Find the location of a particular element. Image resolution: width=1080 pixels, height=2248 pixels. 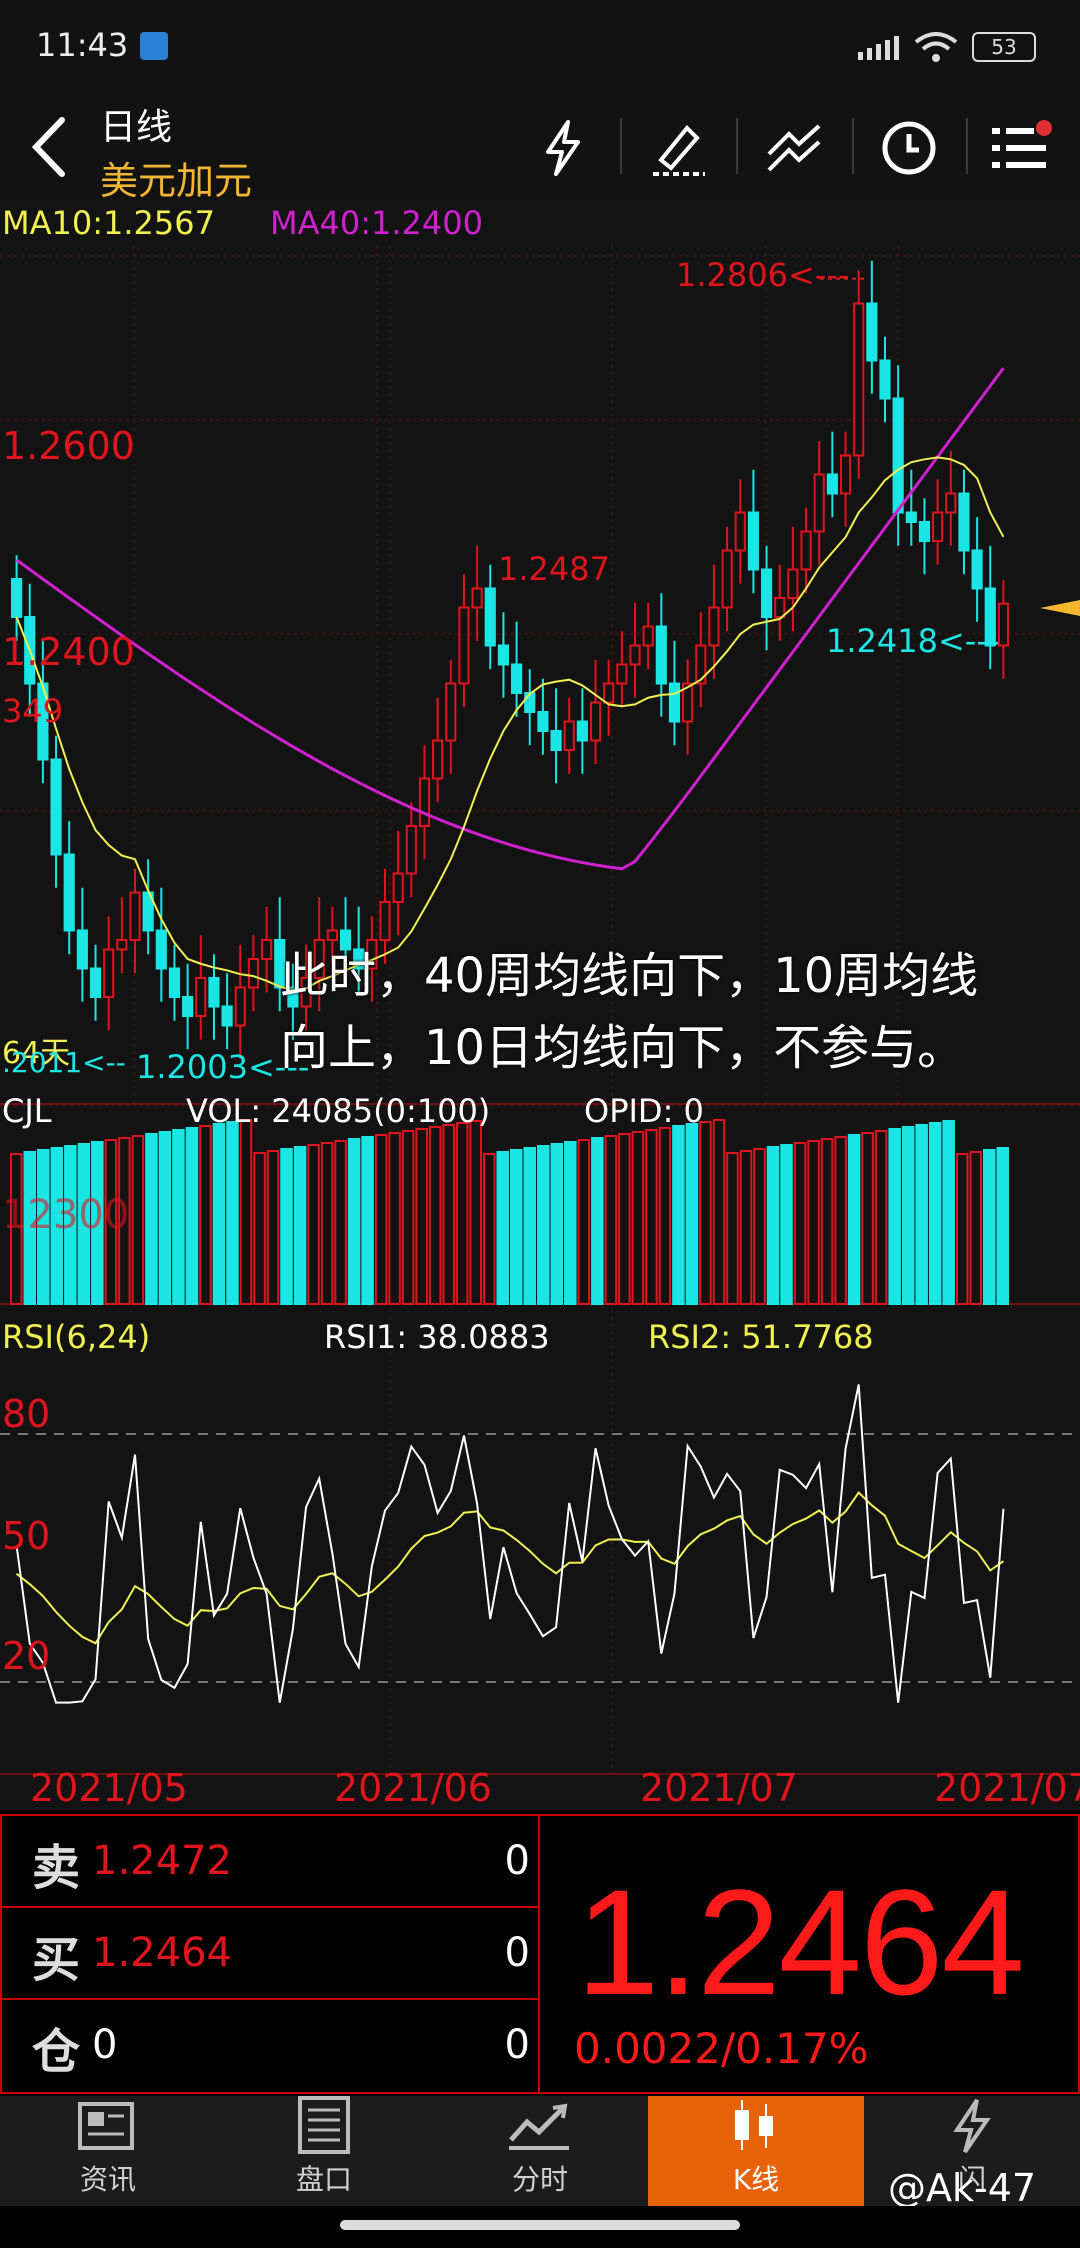

commentary-text: 此时，40周均线向下，10周均线 向上，10日均线向下，不参与。 is located at coordinates (629, 1012).